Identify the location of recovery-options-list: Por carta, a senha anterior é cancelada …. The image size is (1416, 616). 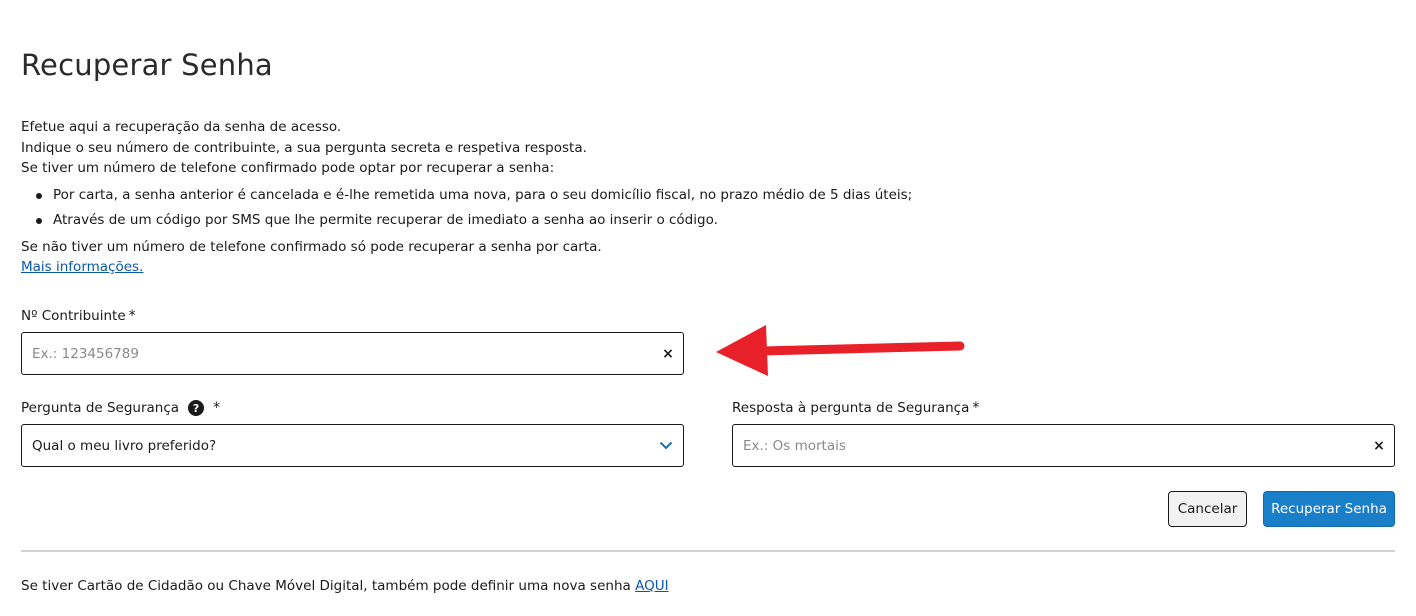
(711, 208).